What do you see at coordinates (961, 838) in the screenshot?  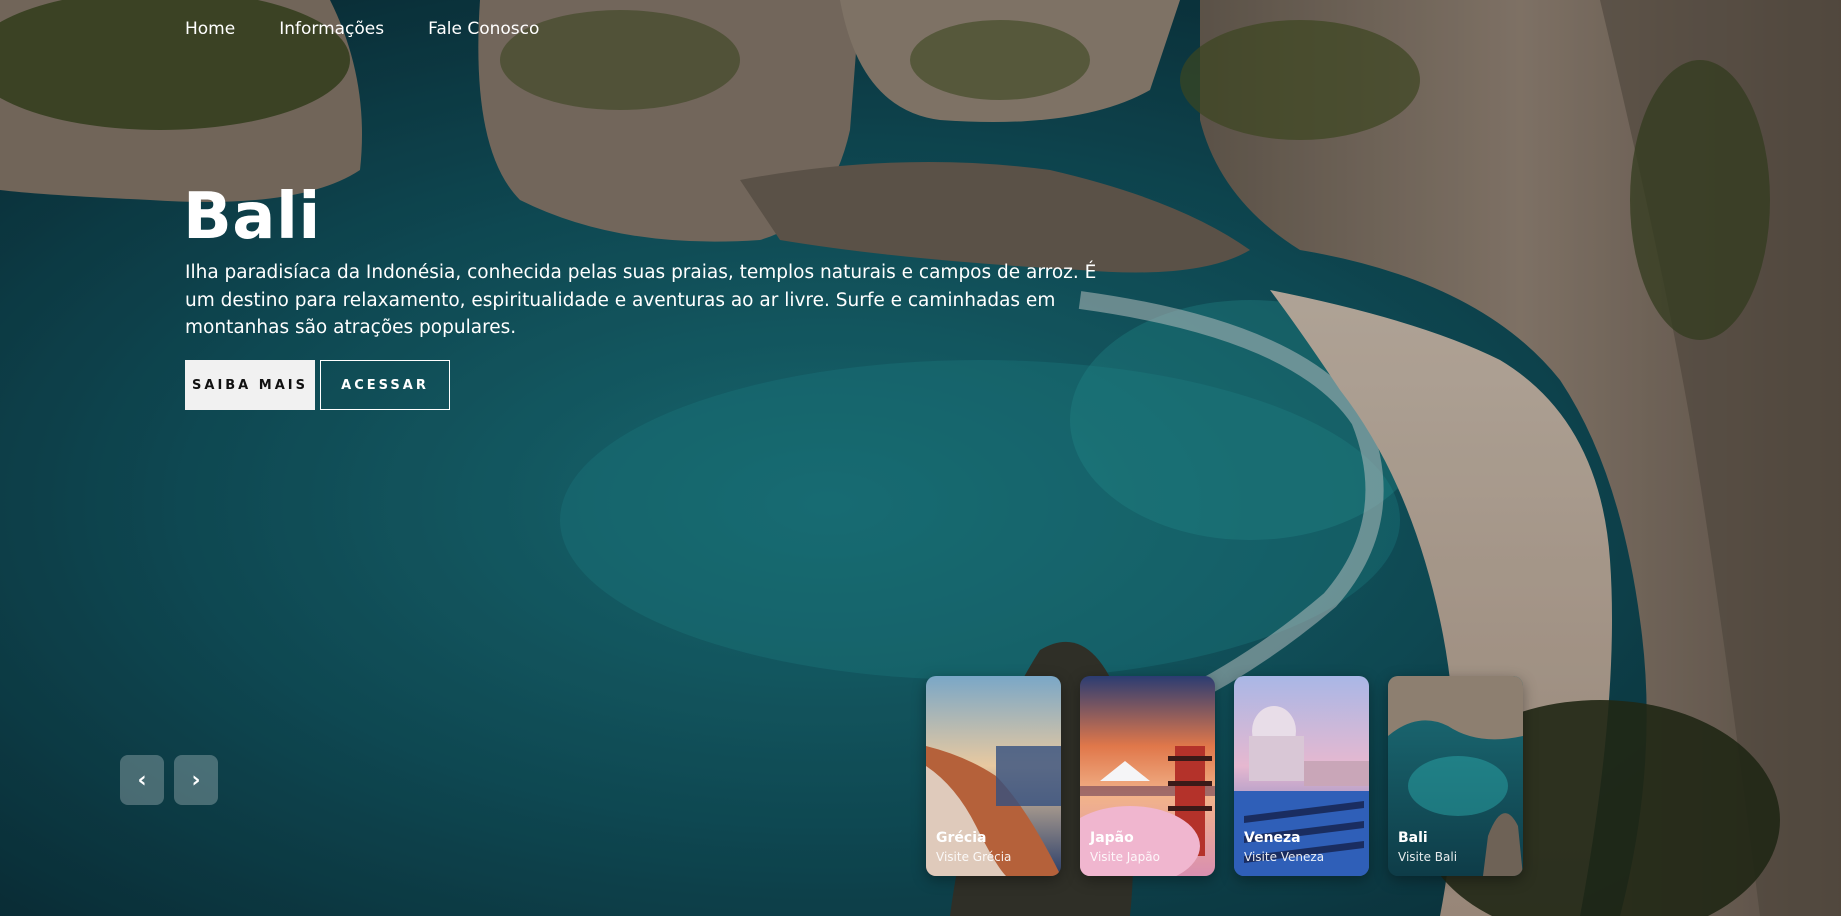 I see `card-grecia-title: Grécia` at bounding box center [961, 838].